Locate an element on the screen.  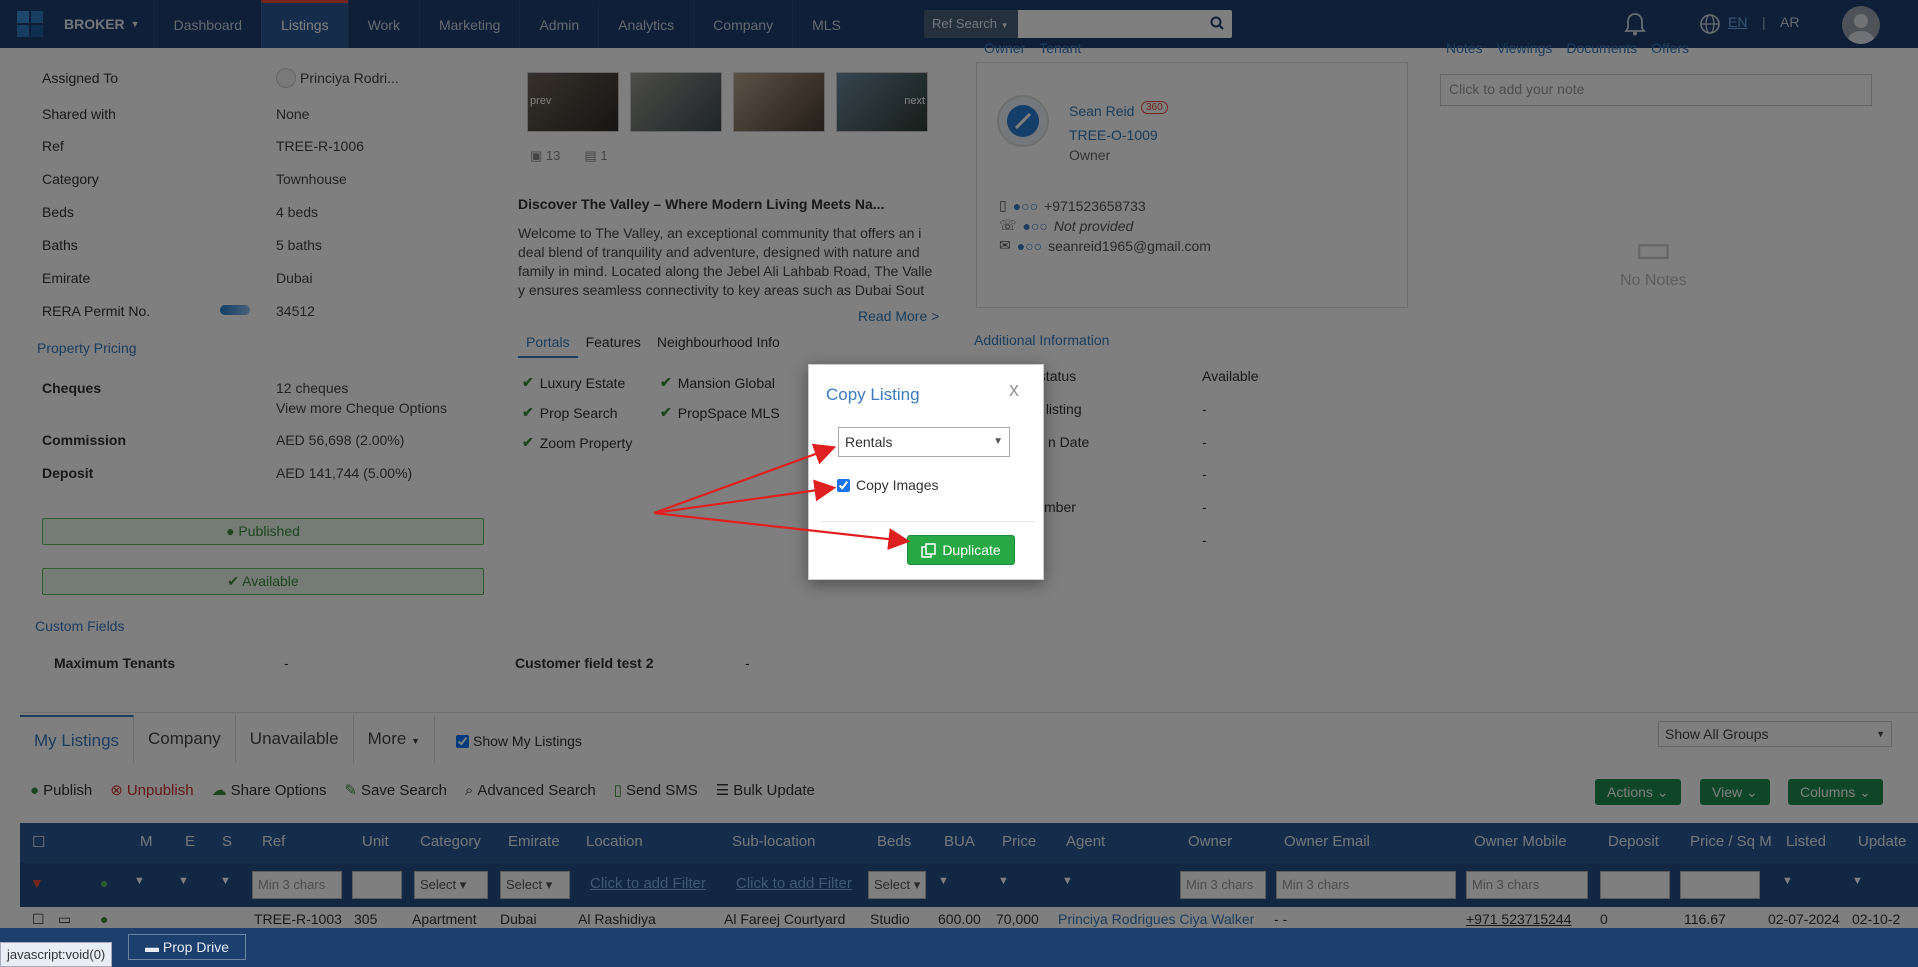
copy-images-option: Copy Images is located at coordinates (887, 485).